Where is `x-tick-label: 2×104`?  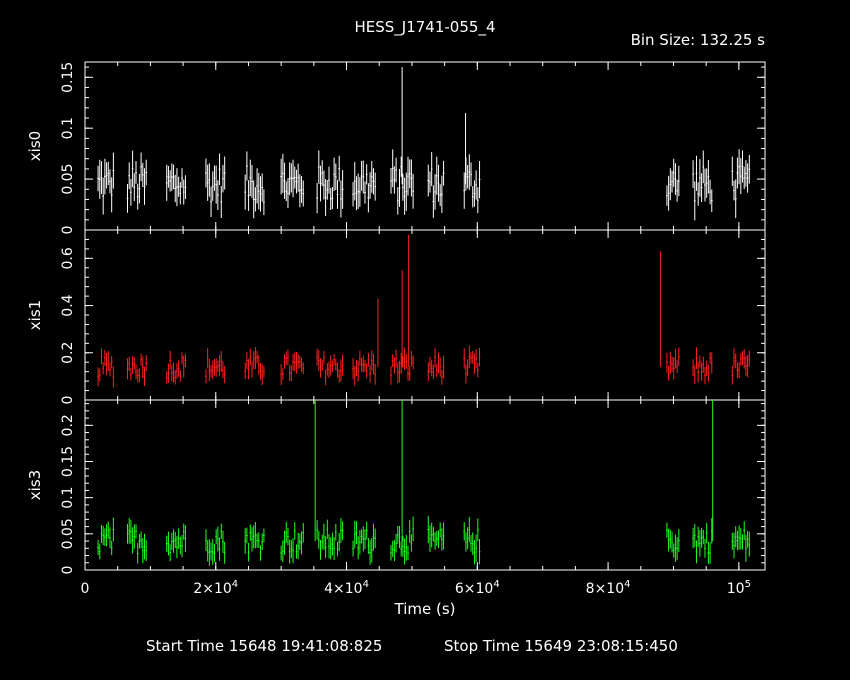
x-tick-label: 2×104 is located at coordinates (215, 588).